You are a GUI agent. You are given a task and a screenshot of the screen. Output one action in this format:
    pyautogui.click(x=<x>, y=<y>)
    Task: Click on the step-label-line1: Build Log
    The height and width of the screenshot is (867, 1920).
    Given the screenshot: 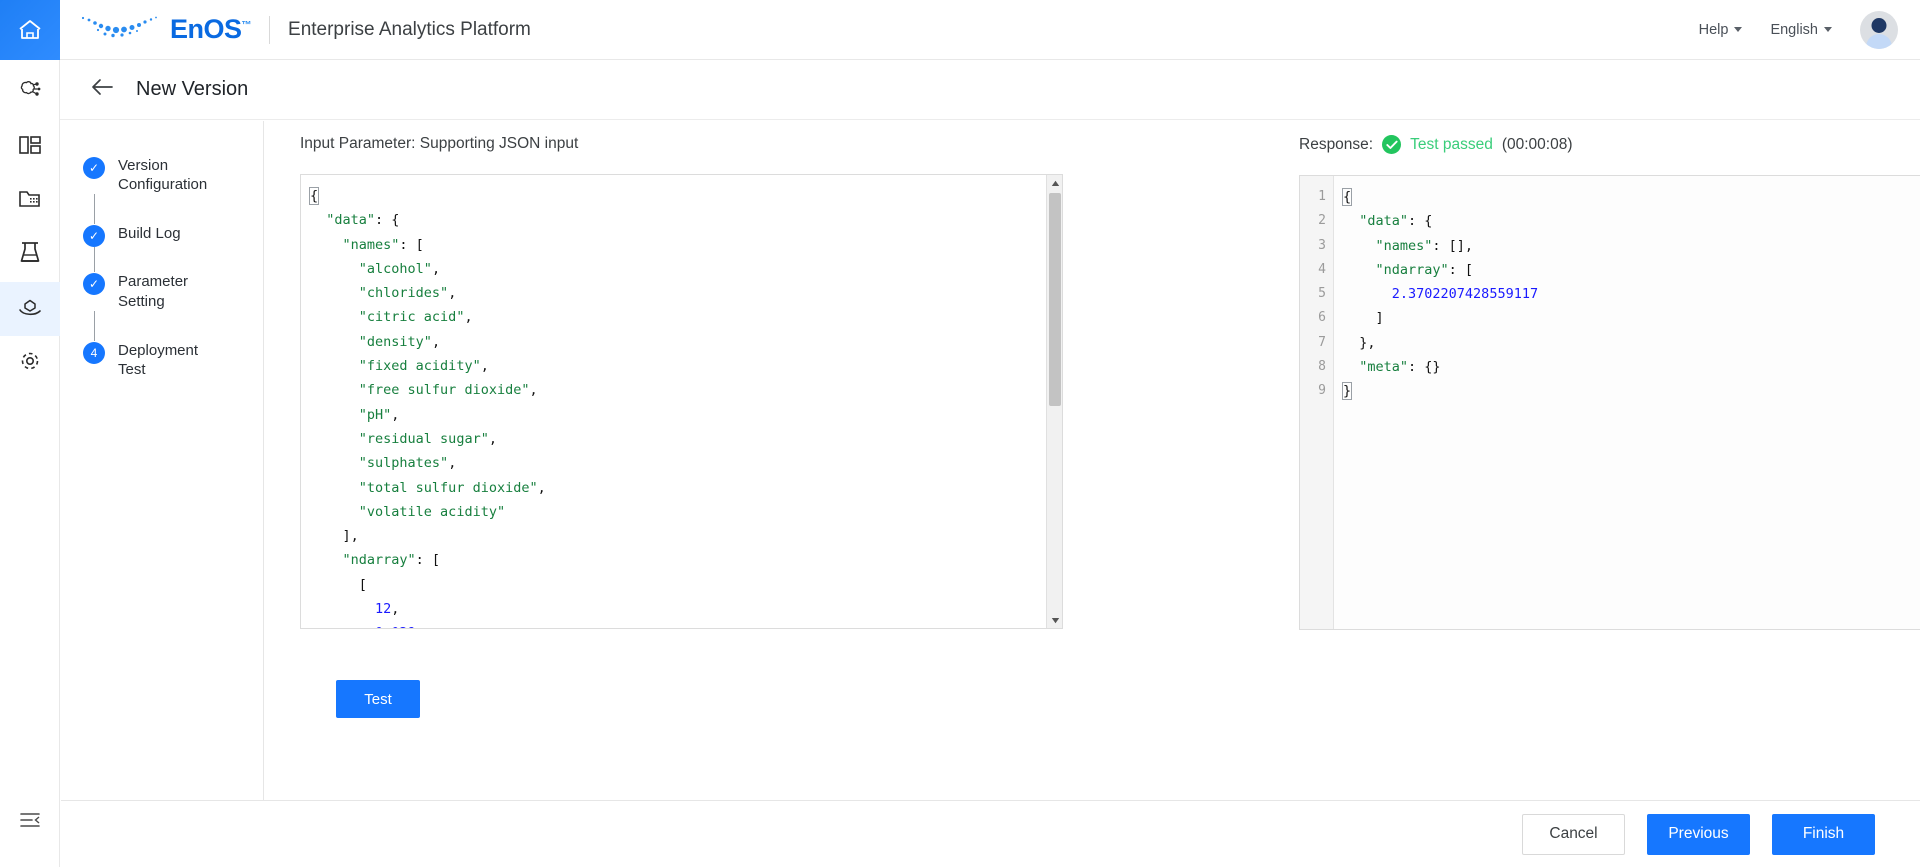 What is the action you would take?
    pyautogui.click(x=149, y=234)
    